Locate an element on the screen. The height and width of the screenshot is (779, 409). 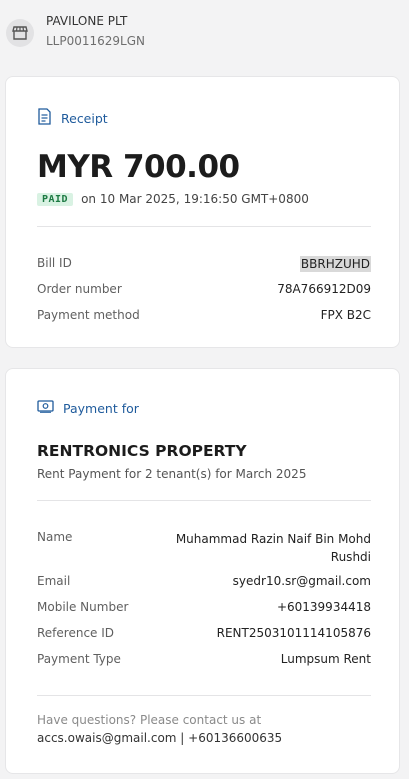
payment-method-value: FPX B2C is located at coordinates (345, 315).